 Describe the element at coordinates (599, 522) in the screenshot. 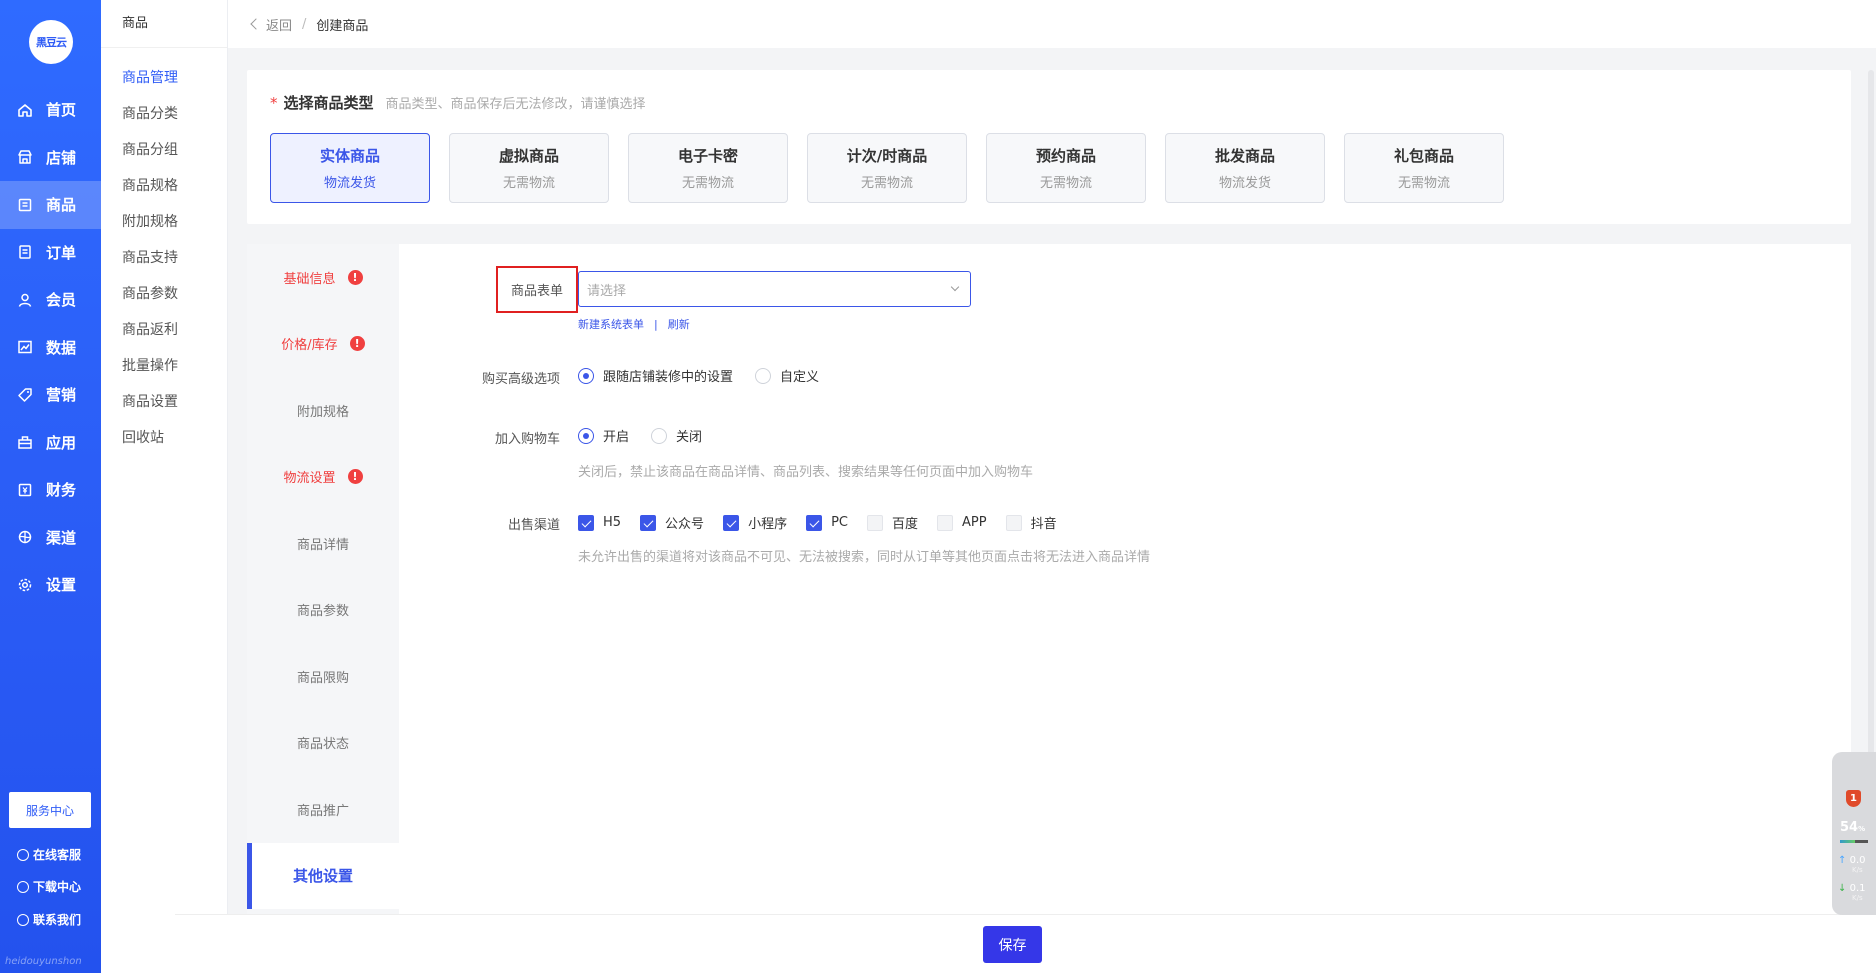

I see `channel-checkbox: H5` at that location.